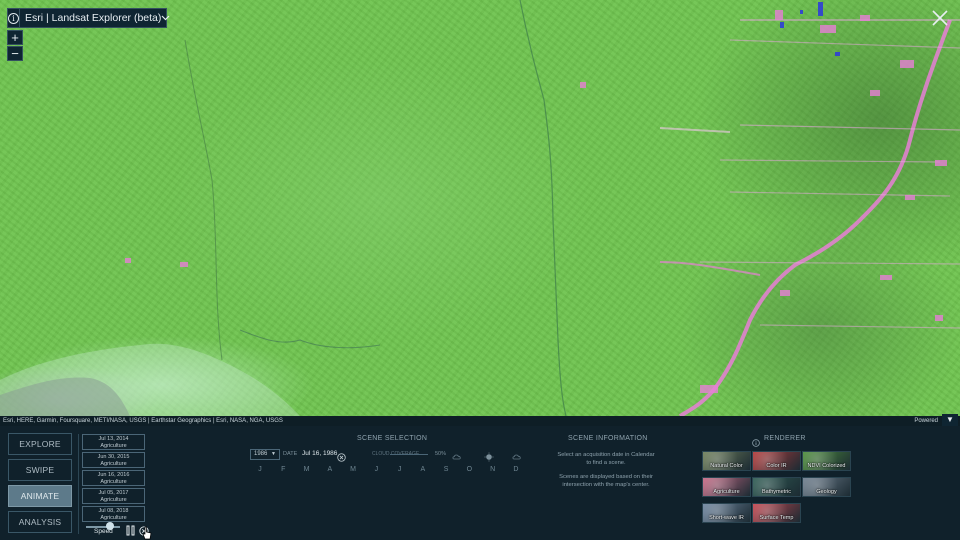  I want to click on date-label: DATE, so click(290, 454).